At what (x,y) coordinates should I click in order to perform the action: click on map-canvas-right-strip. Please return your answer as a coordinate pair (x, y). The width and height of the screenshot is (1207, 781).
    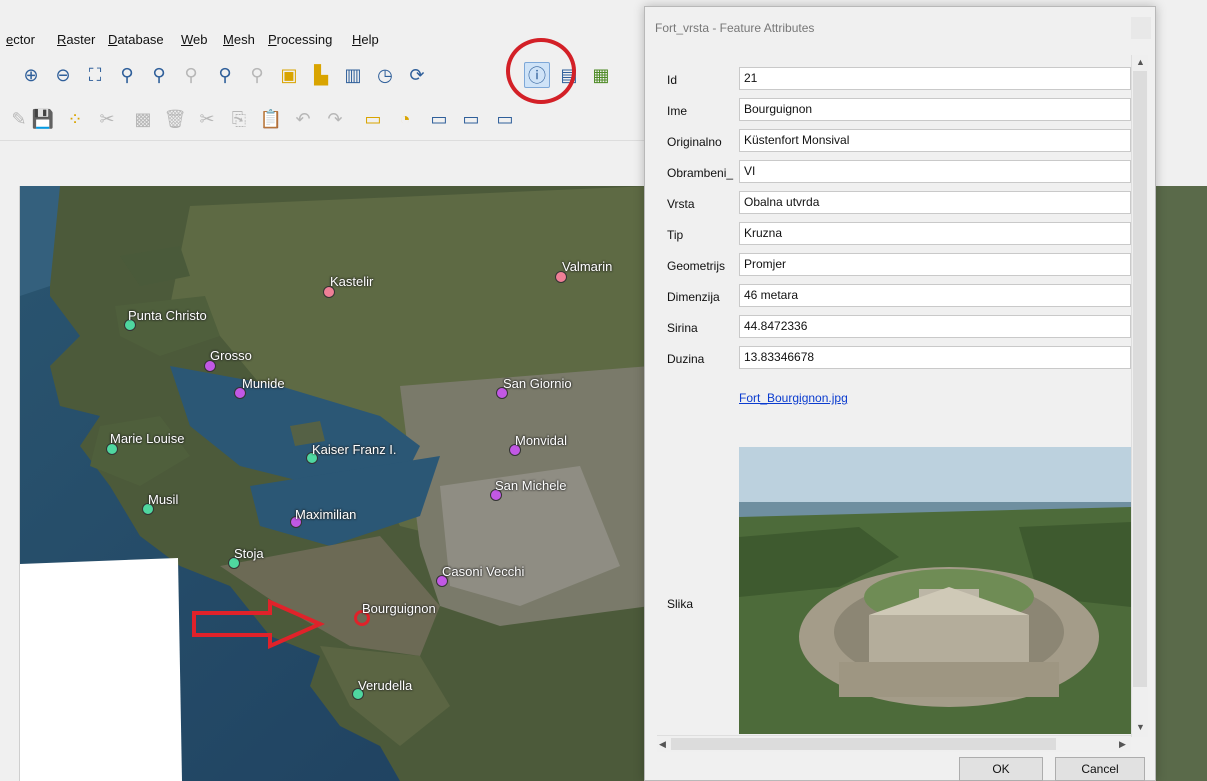
    Looking at the image, I should click on (1181, 483).